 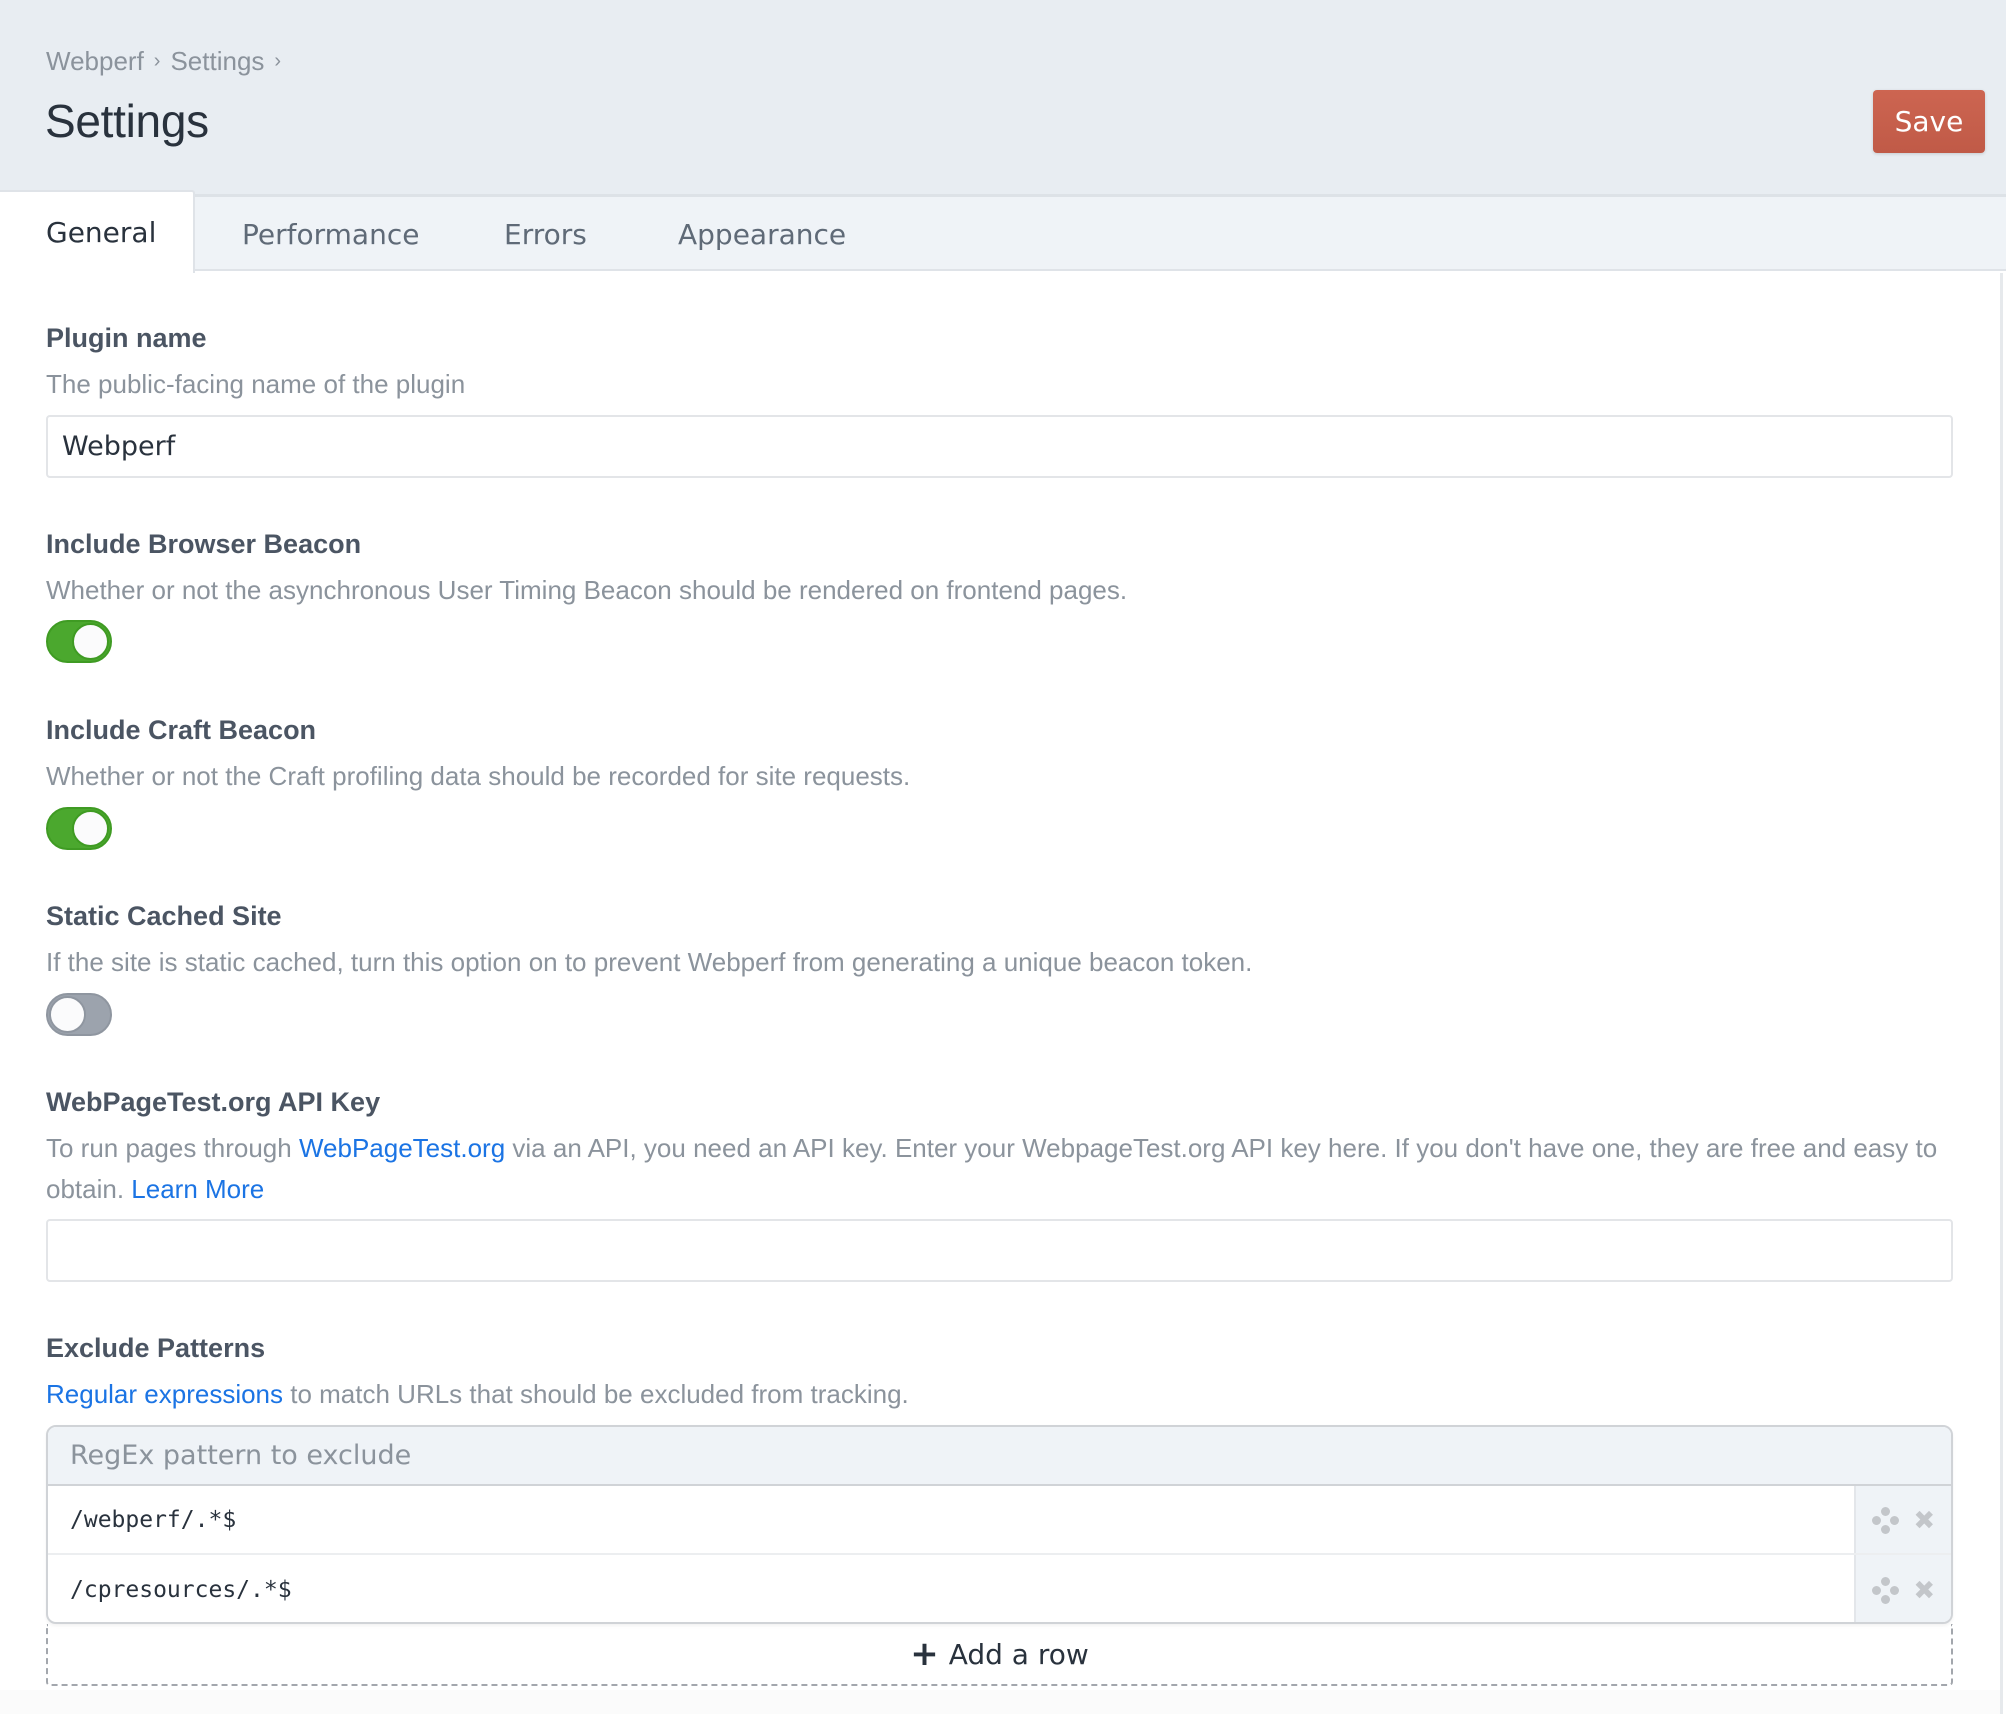 What do you see at coordinates (95, 61) in the screenshot?
I see `breadcrumb-webperf: Webperf` at bounding box center [95, 61].